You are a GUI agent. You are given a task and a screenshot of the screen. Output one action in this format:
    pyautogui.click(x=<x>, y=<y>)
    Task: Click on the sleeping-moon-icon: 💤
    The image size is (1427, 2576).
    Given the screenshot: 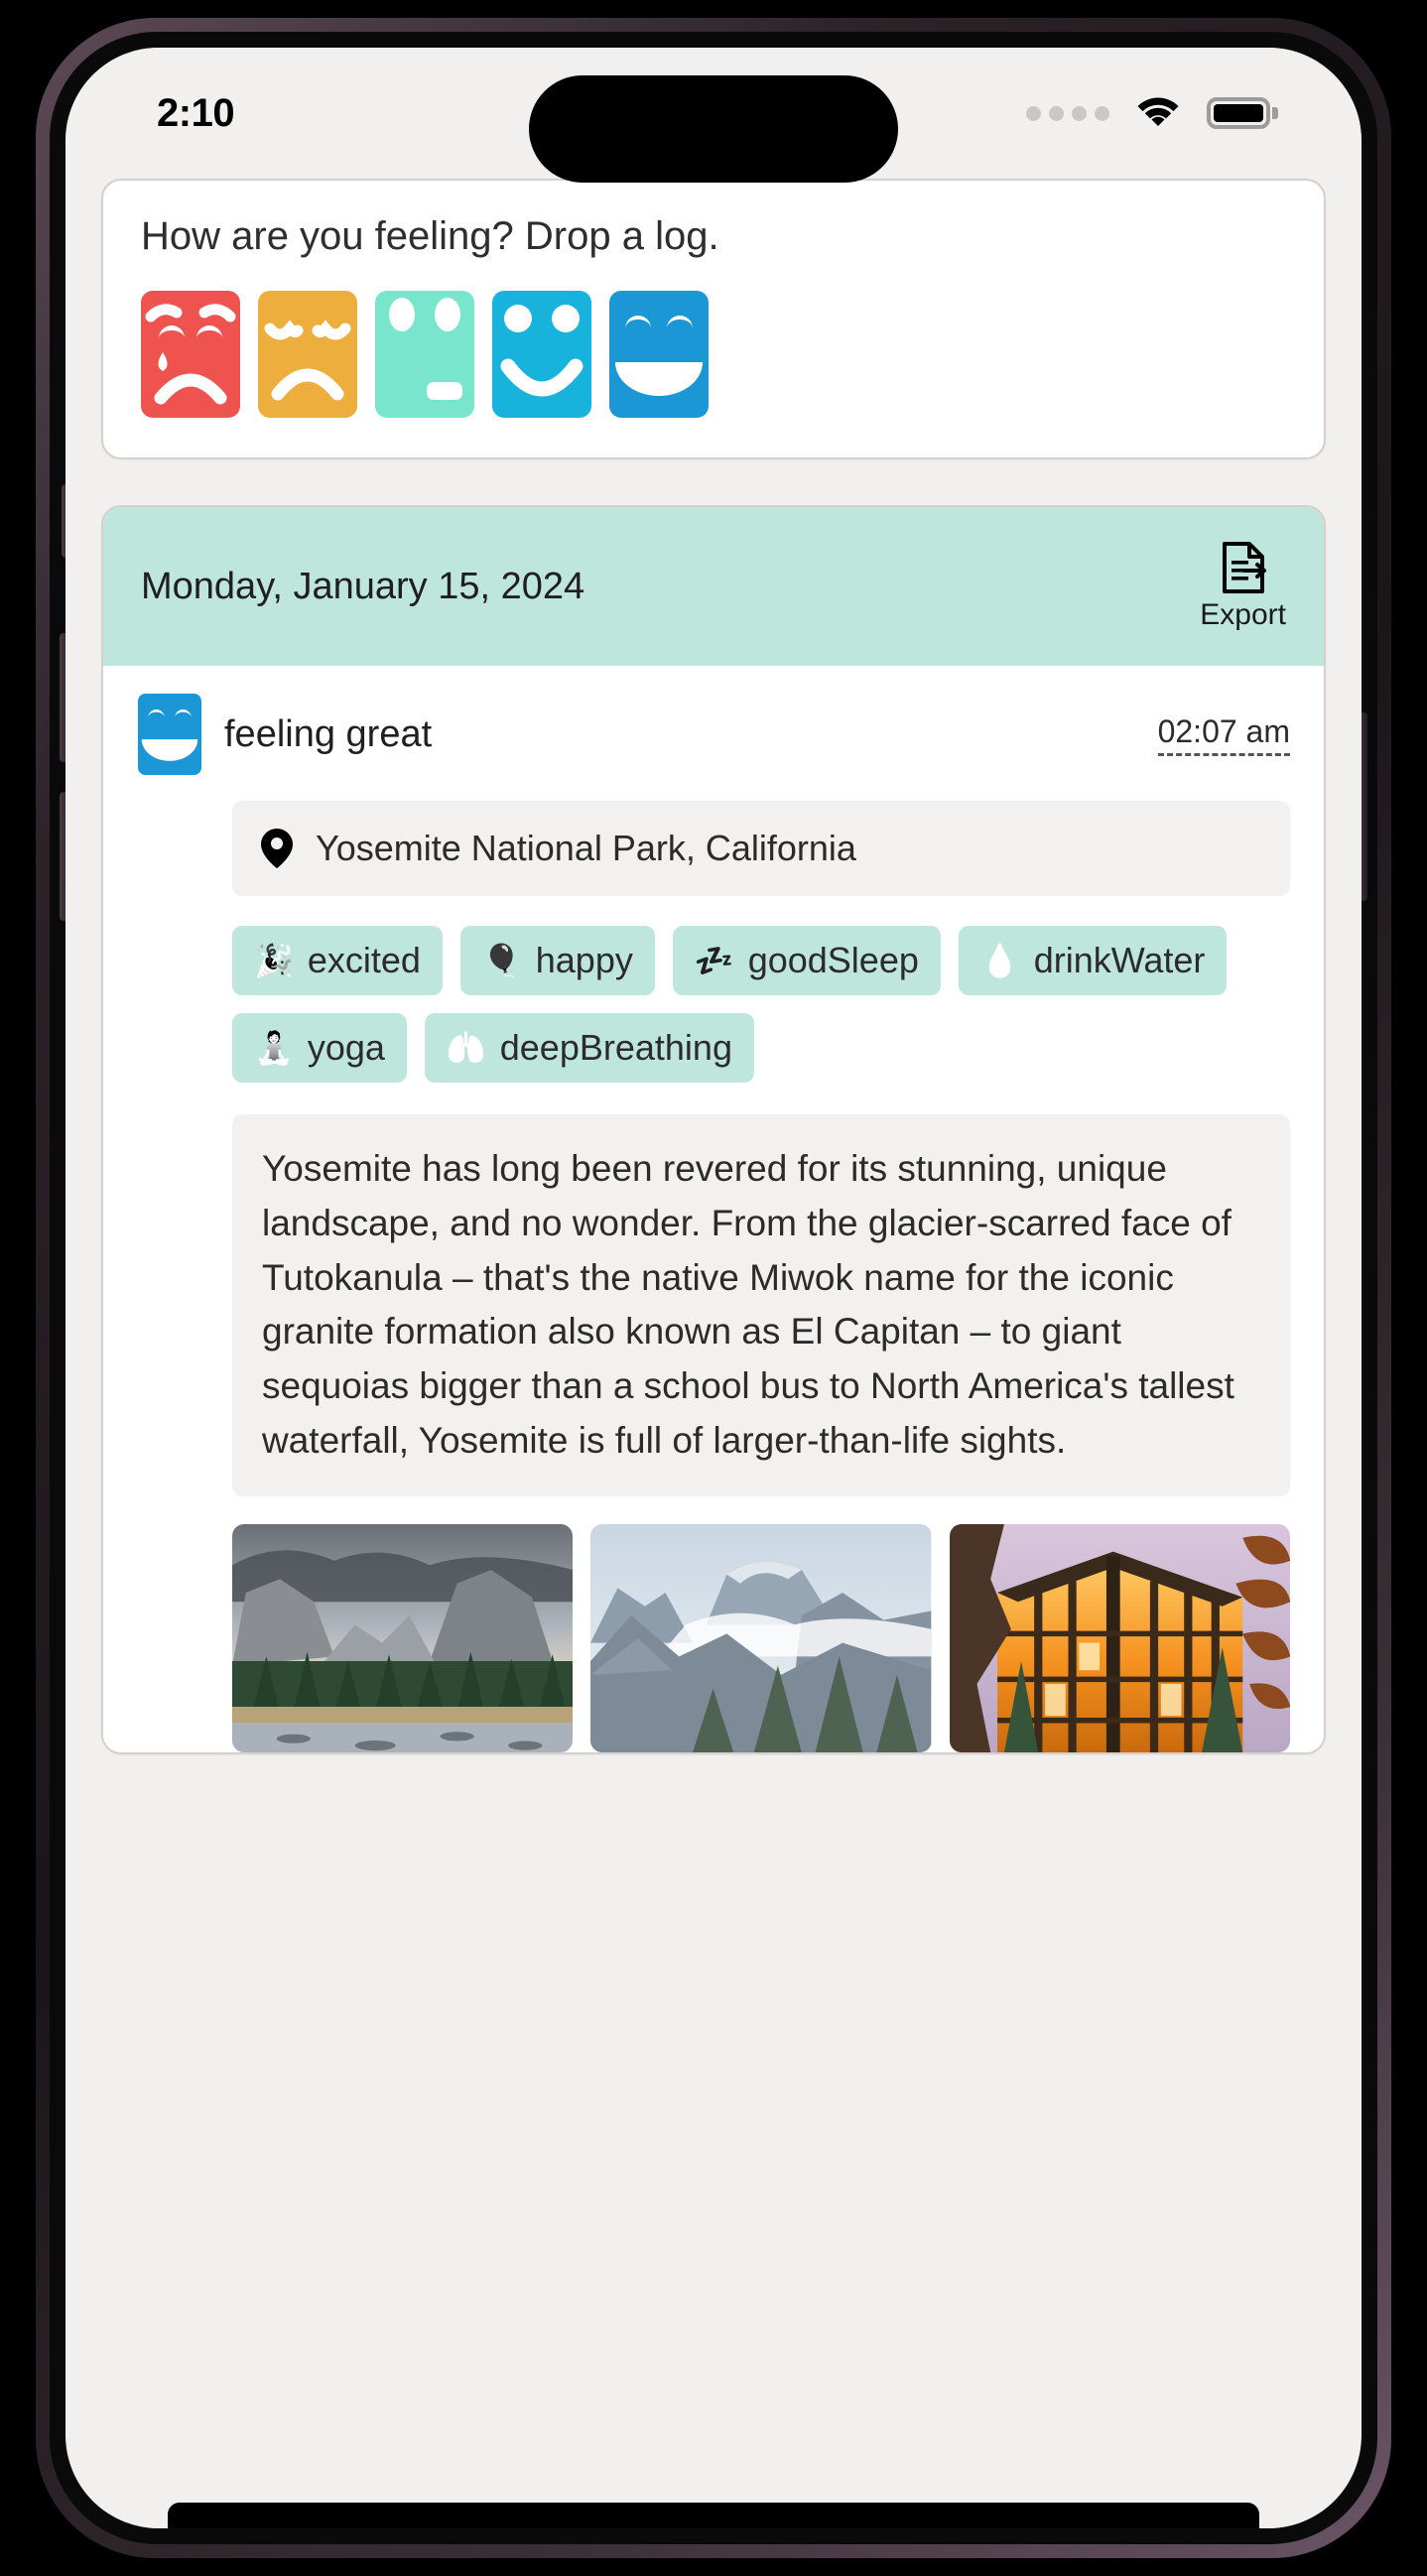 What is the action you would take?
    pyautogui.click(x=714, y=961)
    